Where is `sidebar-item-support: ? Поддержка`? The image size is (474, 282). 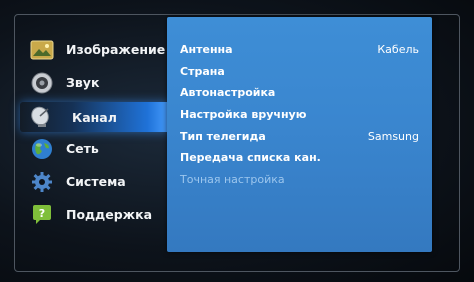 sidebar-item-support: ? Поддержка is located at coordinates (95, 214).